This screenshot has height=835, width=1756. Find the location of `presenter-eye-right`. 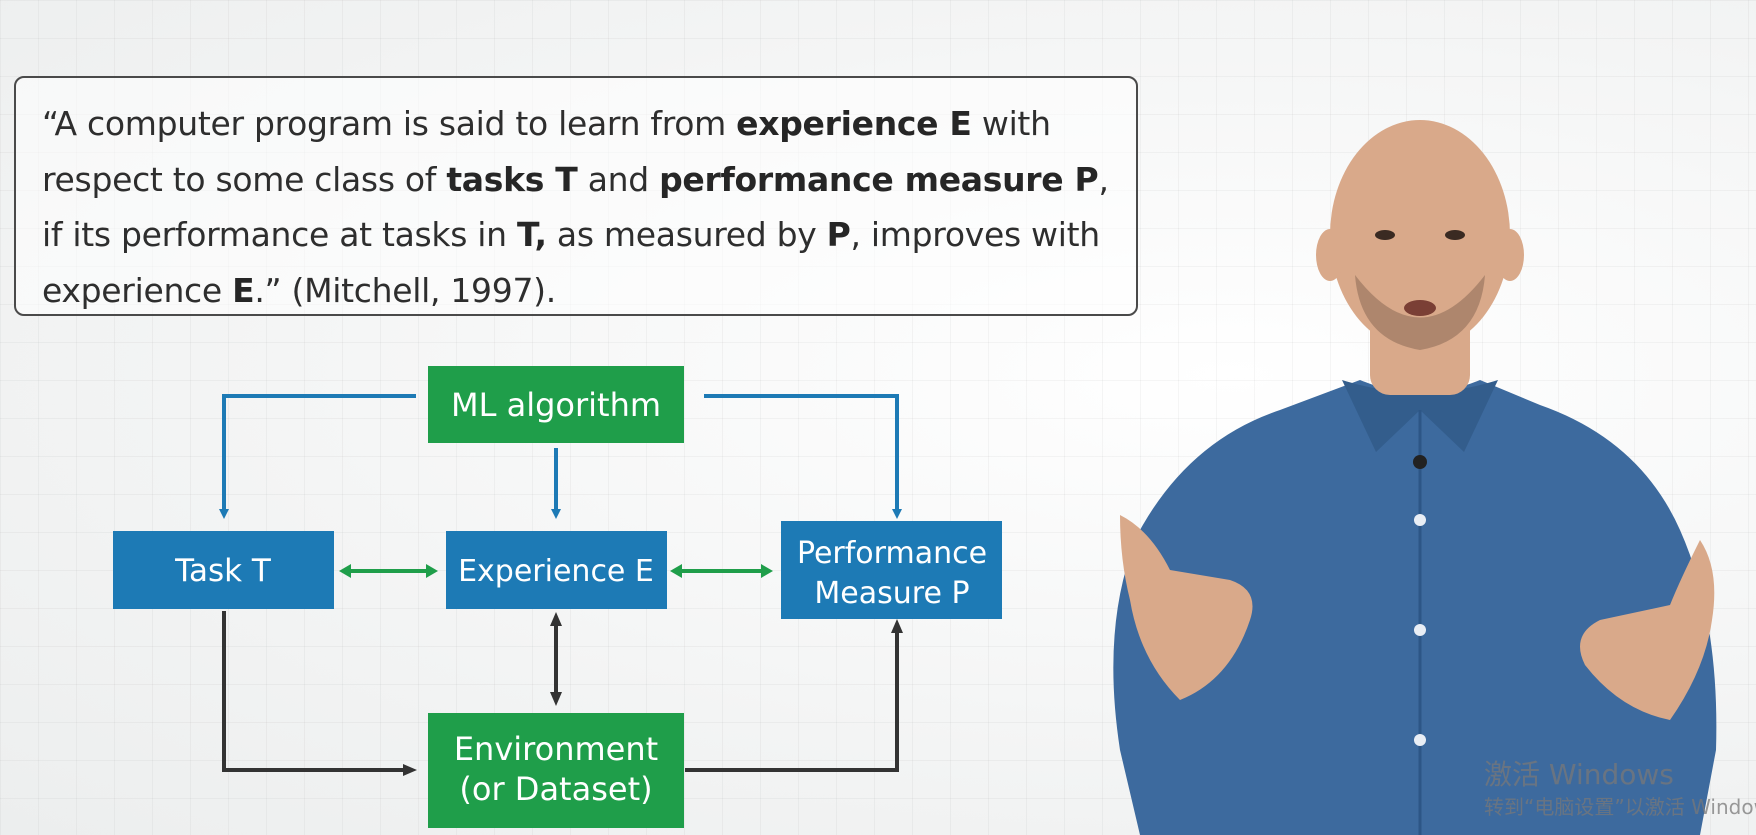

presenter-eye-right is located at coordinates (1455, 235).